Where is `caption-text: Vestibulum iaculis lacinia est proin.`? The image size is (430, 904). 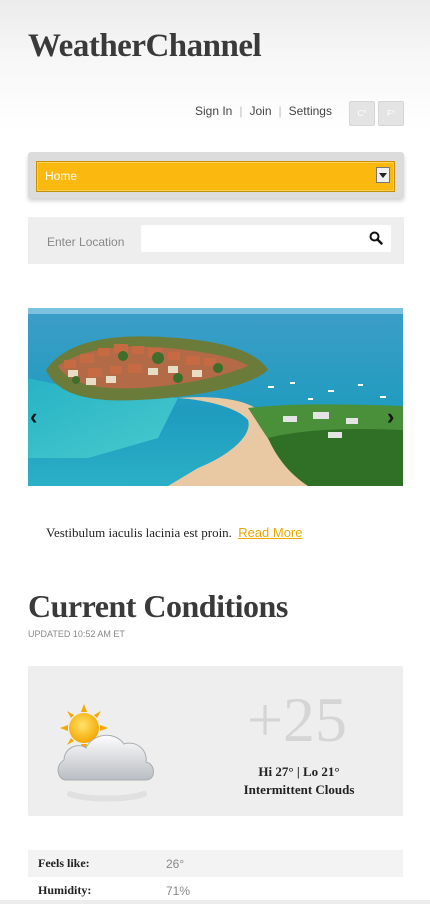 caption-text: Vestibulum iaculis lacinia est proin. is located at coordinates (139, 532).